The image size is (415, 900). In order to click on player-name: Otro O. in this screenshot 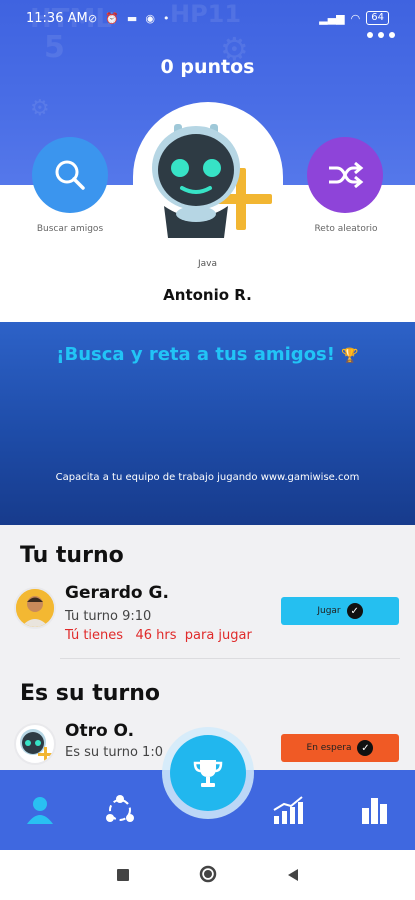, I will do `click(99, 731)`.